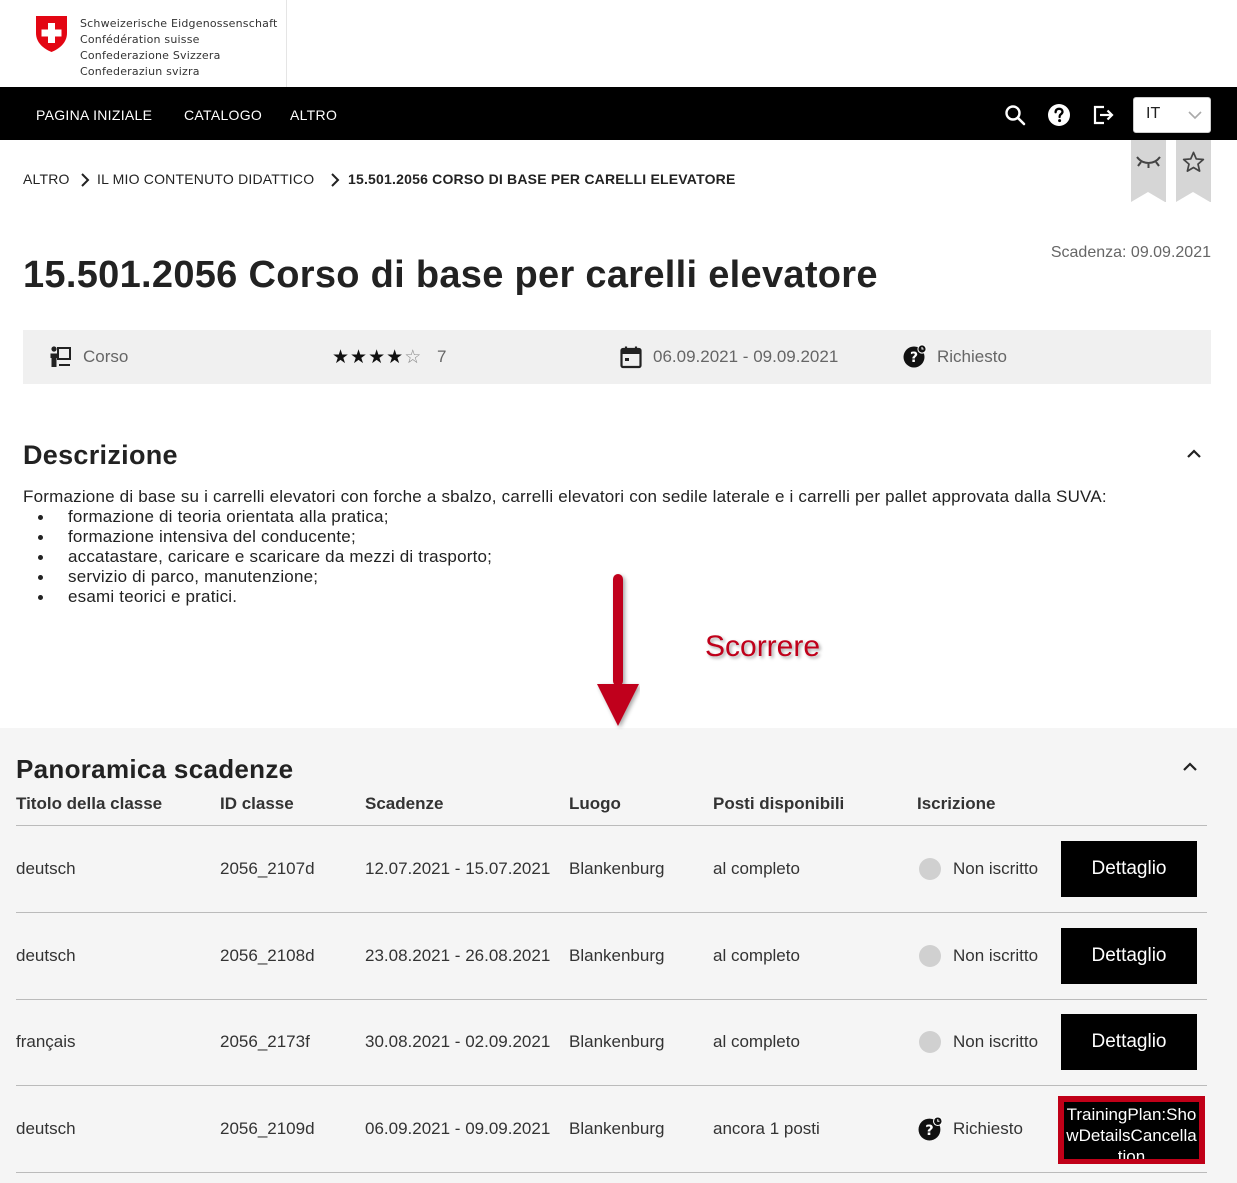 This screenshot has height=1183, width=1237. I want to click on course-status: Richiesto, so click(972, 356).